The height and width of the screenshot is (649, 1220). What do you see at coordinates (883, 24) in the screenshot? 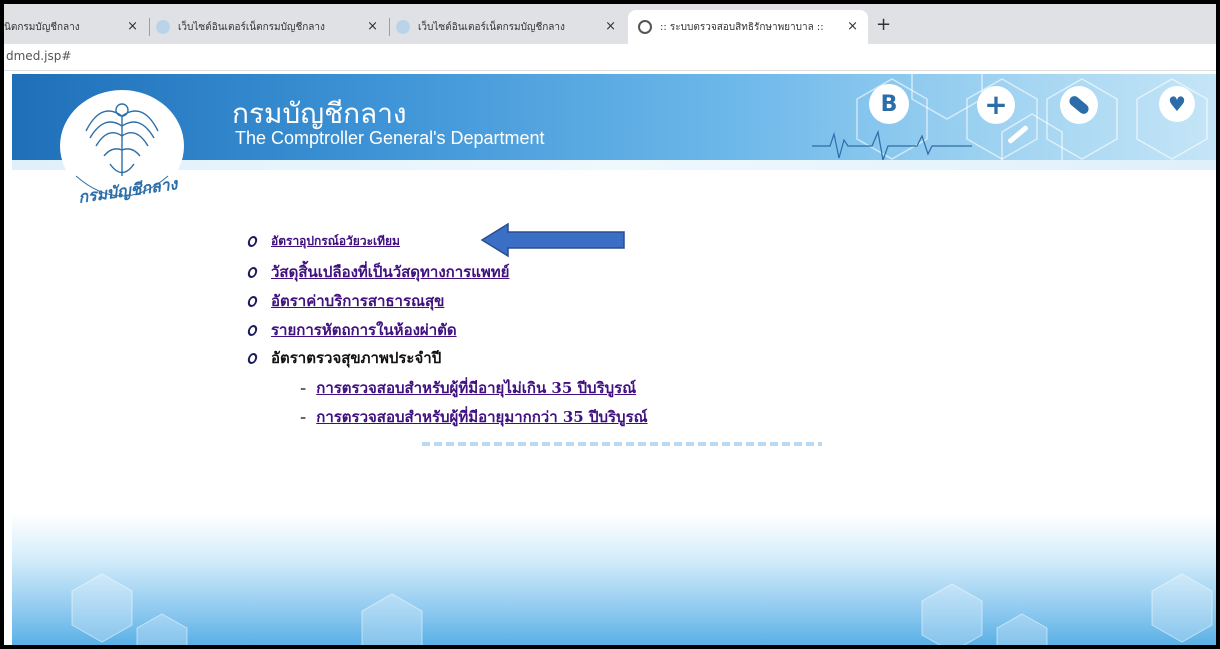
I see `new-tab-button: +` at bounding box center [883, 24].